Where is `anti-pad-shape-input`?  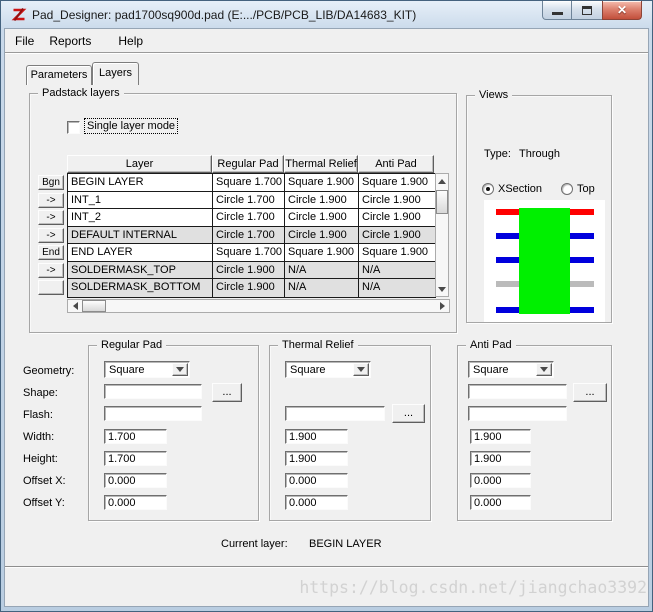
anti-pad-shape-input is located at coordinates (517, 391).